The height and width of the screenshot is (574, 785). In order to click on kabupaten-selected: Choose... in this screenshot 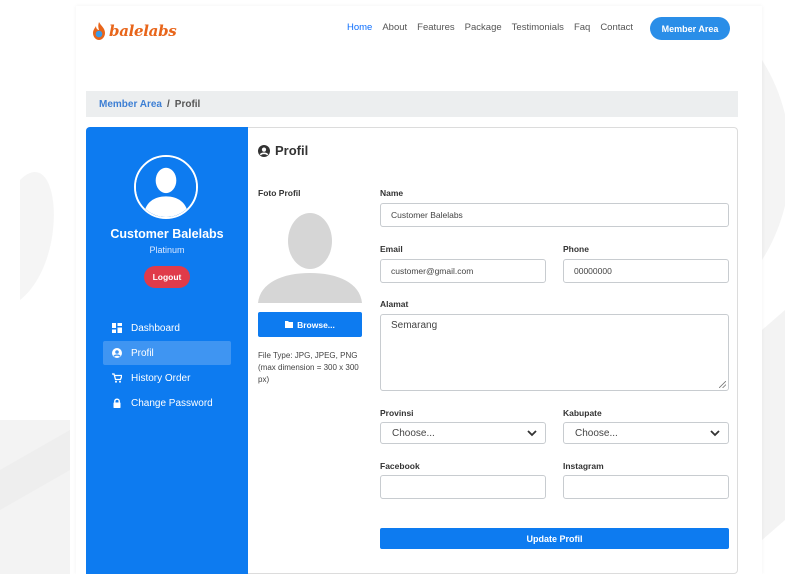, I will do `click(596, 433)`.